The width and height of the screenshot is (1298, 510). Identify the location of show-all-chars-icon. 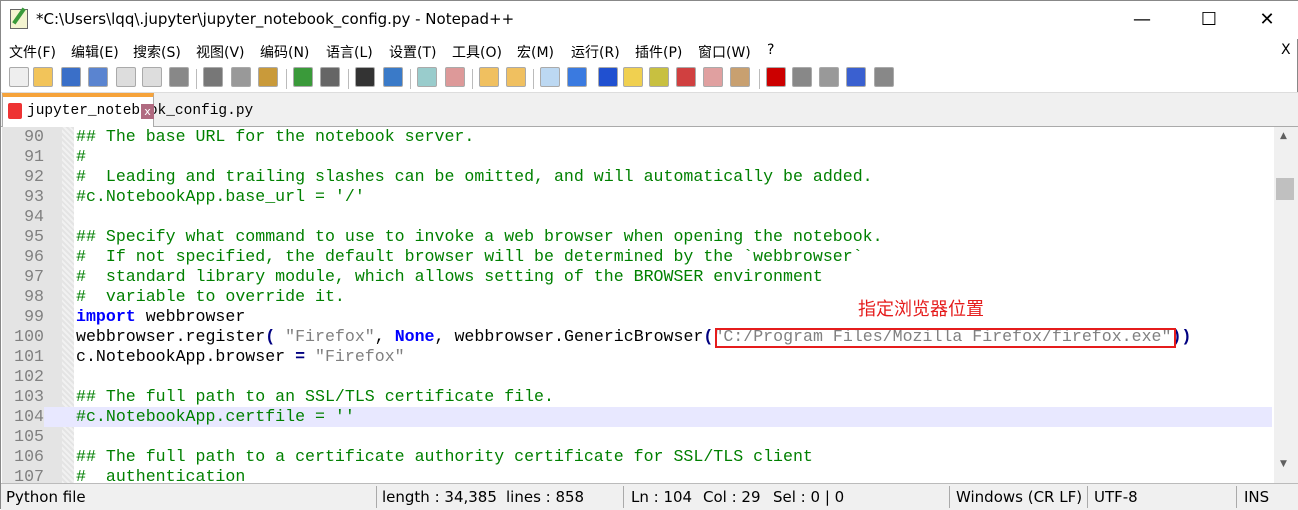
(577, 77).